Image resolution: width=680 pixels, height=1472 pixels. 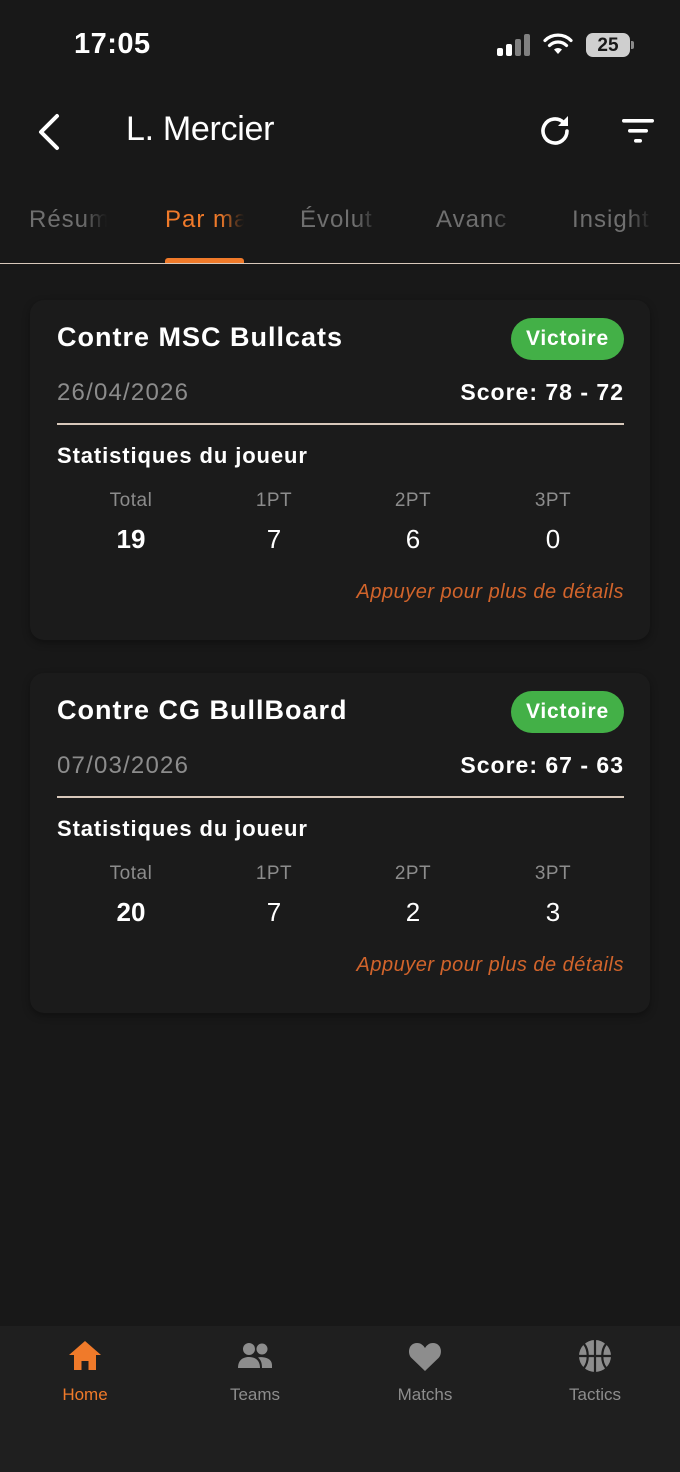 I want to click on filter-button, so click(x=638, y=131).